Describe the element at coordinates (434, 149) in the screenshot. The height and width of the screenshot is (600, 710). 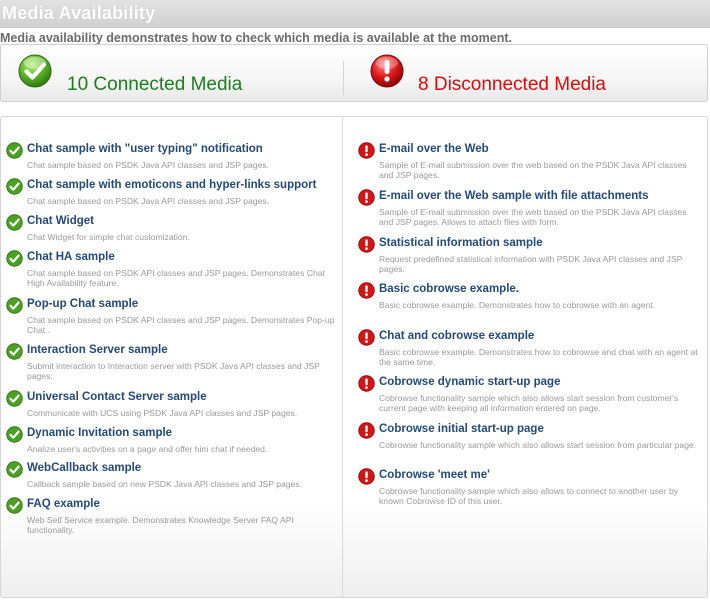
I see `disconnected-media-title: E-mail over the Web` at that location.